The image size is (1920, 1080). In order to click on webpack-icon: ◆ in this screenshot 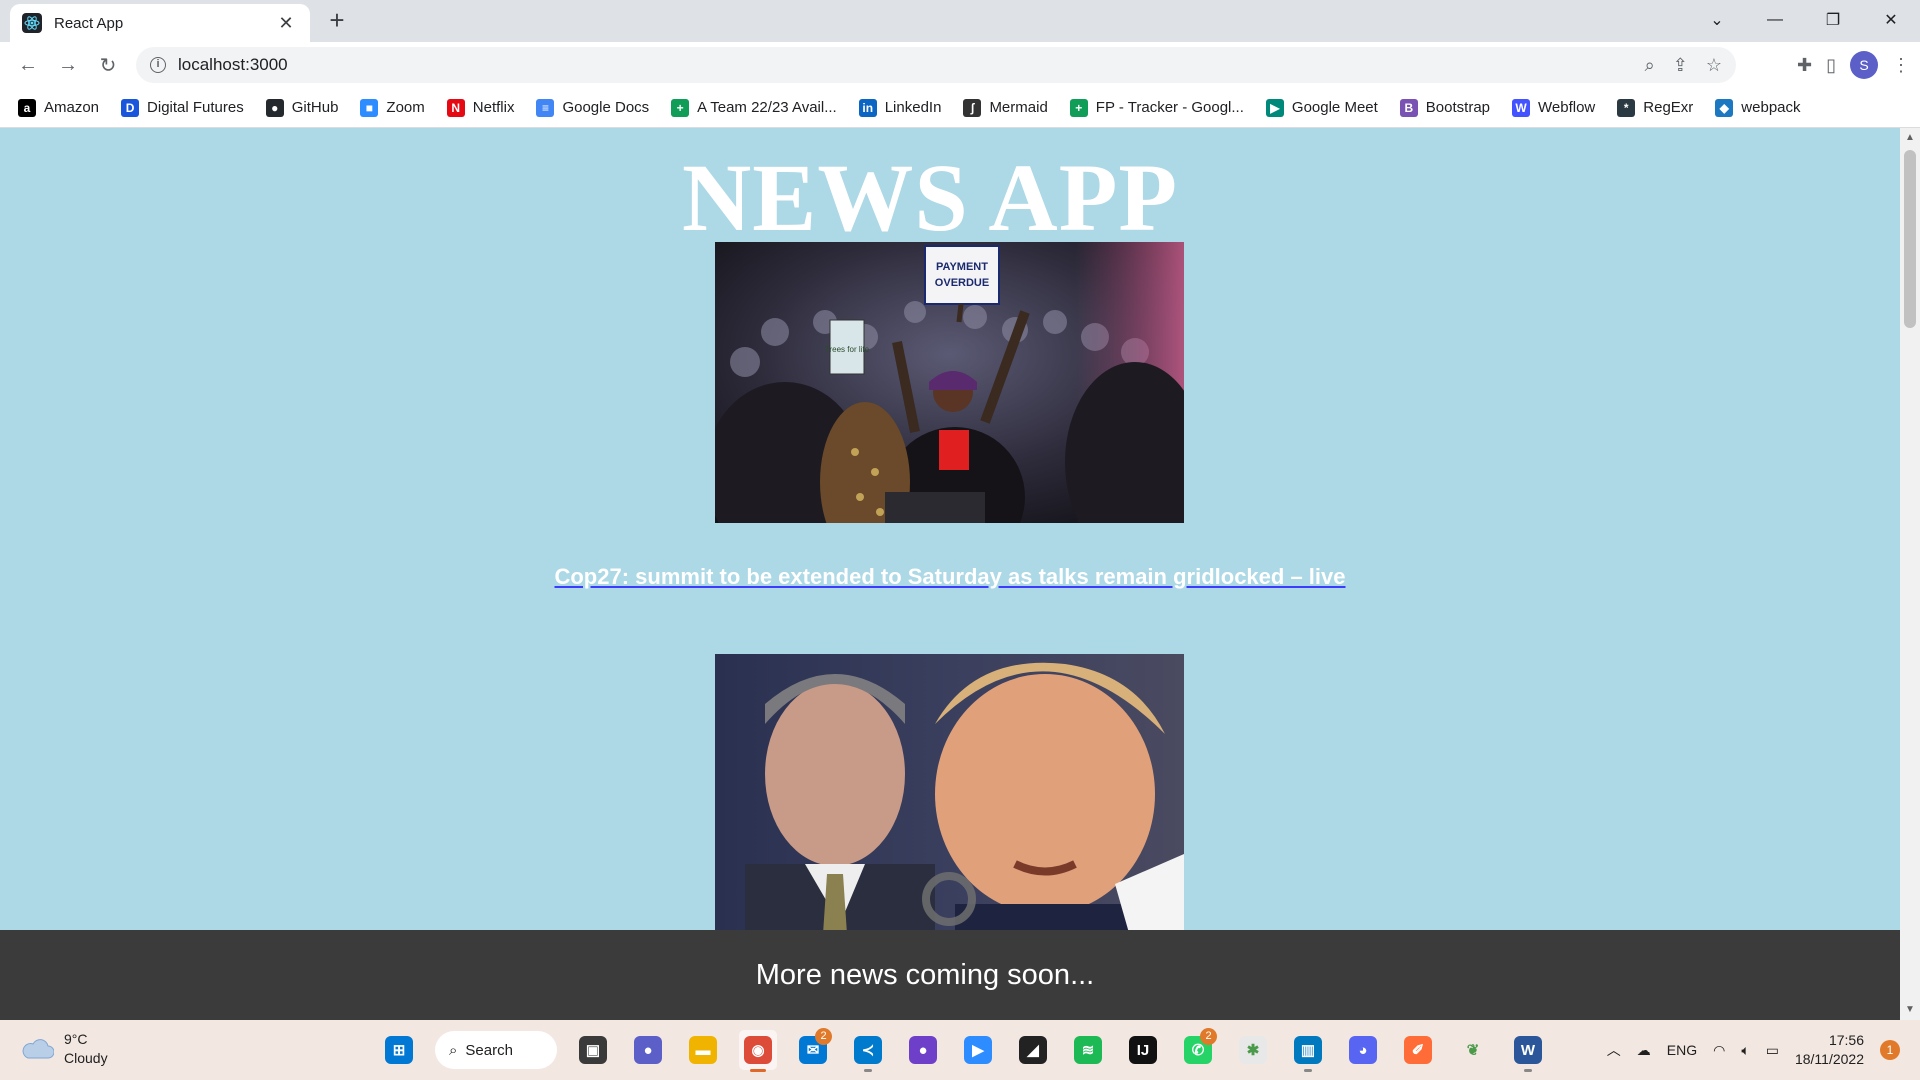, I will do `click(1724, 107)`.